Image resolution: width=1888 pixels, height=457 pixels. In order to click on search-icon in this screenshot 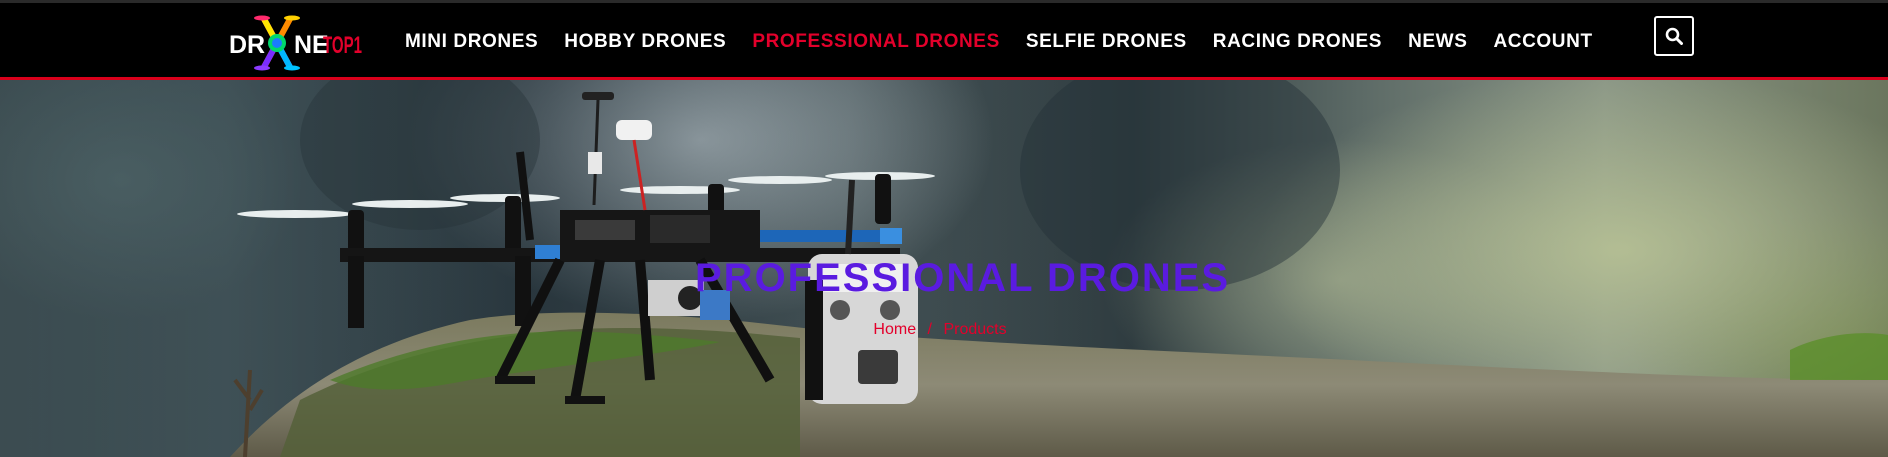, I will do `click(1674, 36)`.